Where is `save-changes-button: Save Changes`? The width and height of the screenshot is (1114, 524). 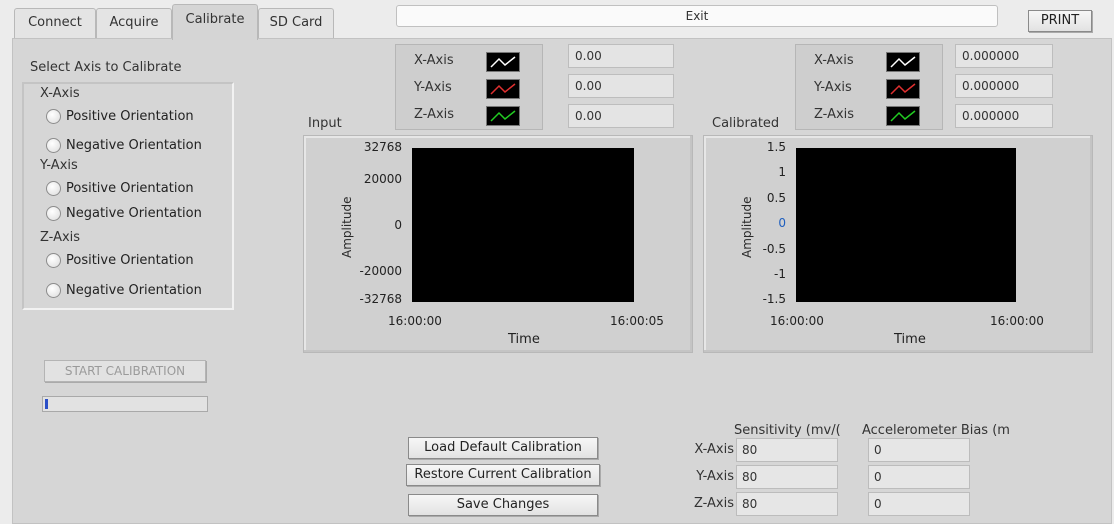
save-changes-button: Save Changes is located at coordinates (503, 505).